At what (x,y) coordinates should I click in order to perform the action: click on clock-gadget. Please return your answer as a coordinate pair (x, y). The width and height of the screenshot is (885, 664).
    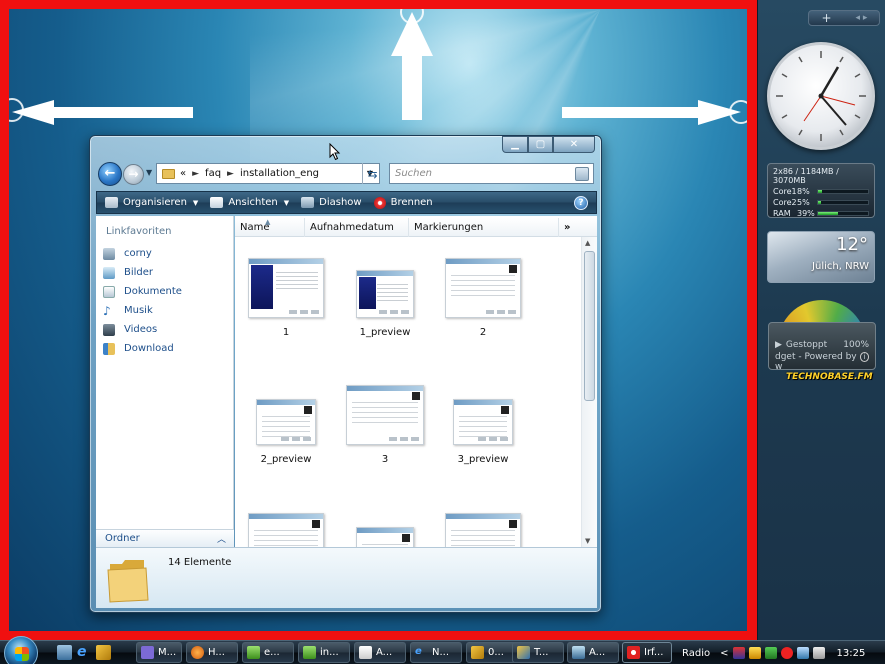
    Looking at the image, I should click on (821, 96).